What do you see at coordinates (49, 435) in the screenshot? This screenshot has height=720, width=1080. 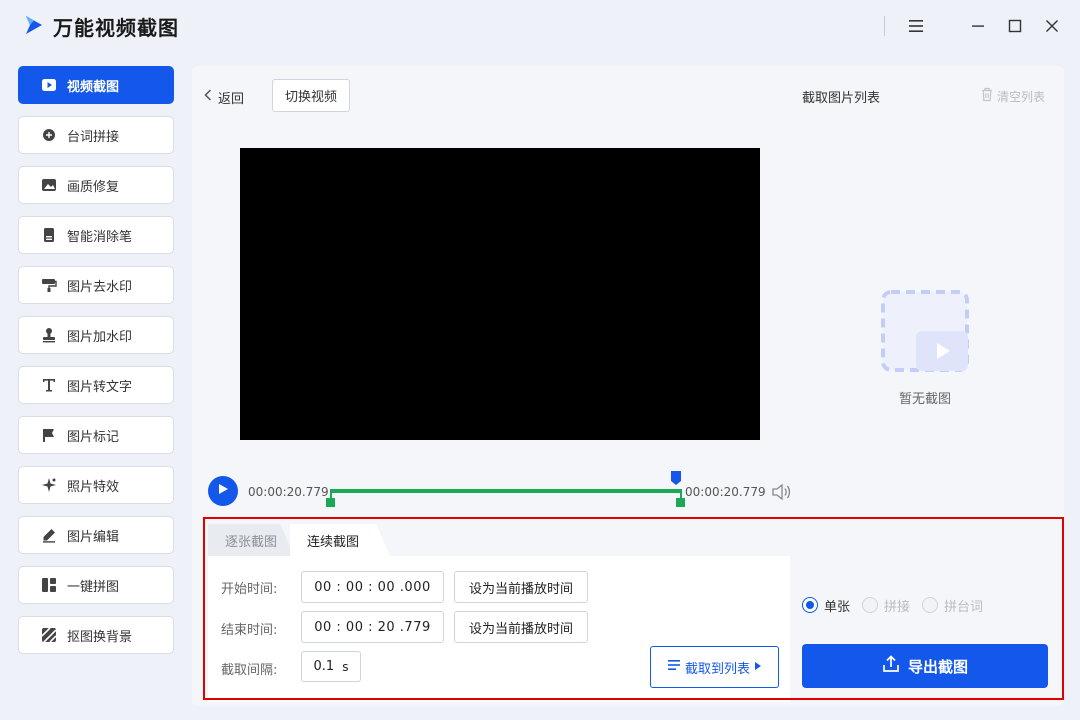 I see `flag-icon` at bounding box center [49, 435].